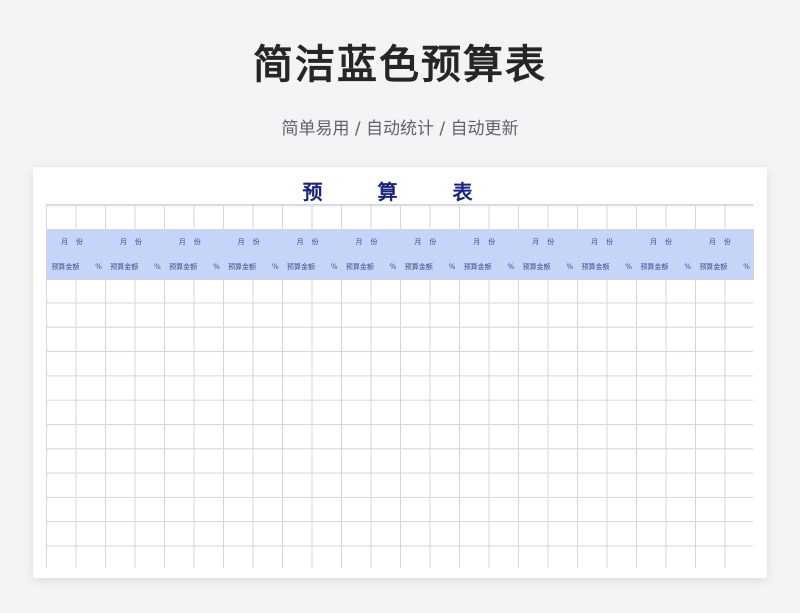  What do you see at coordinates (400, 65) in the screenshot?
I see `page-title: 简洁蓝色预算表` at bounding box center [400, 65].